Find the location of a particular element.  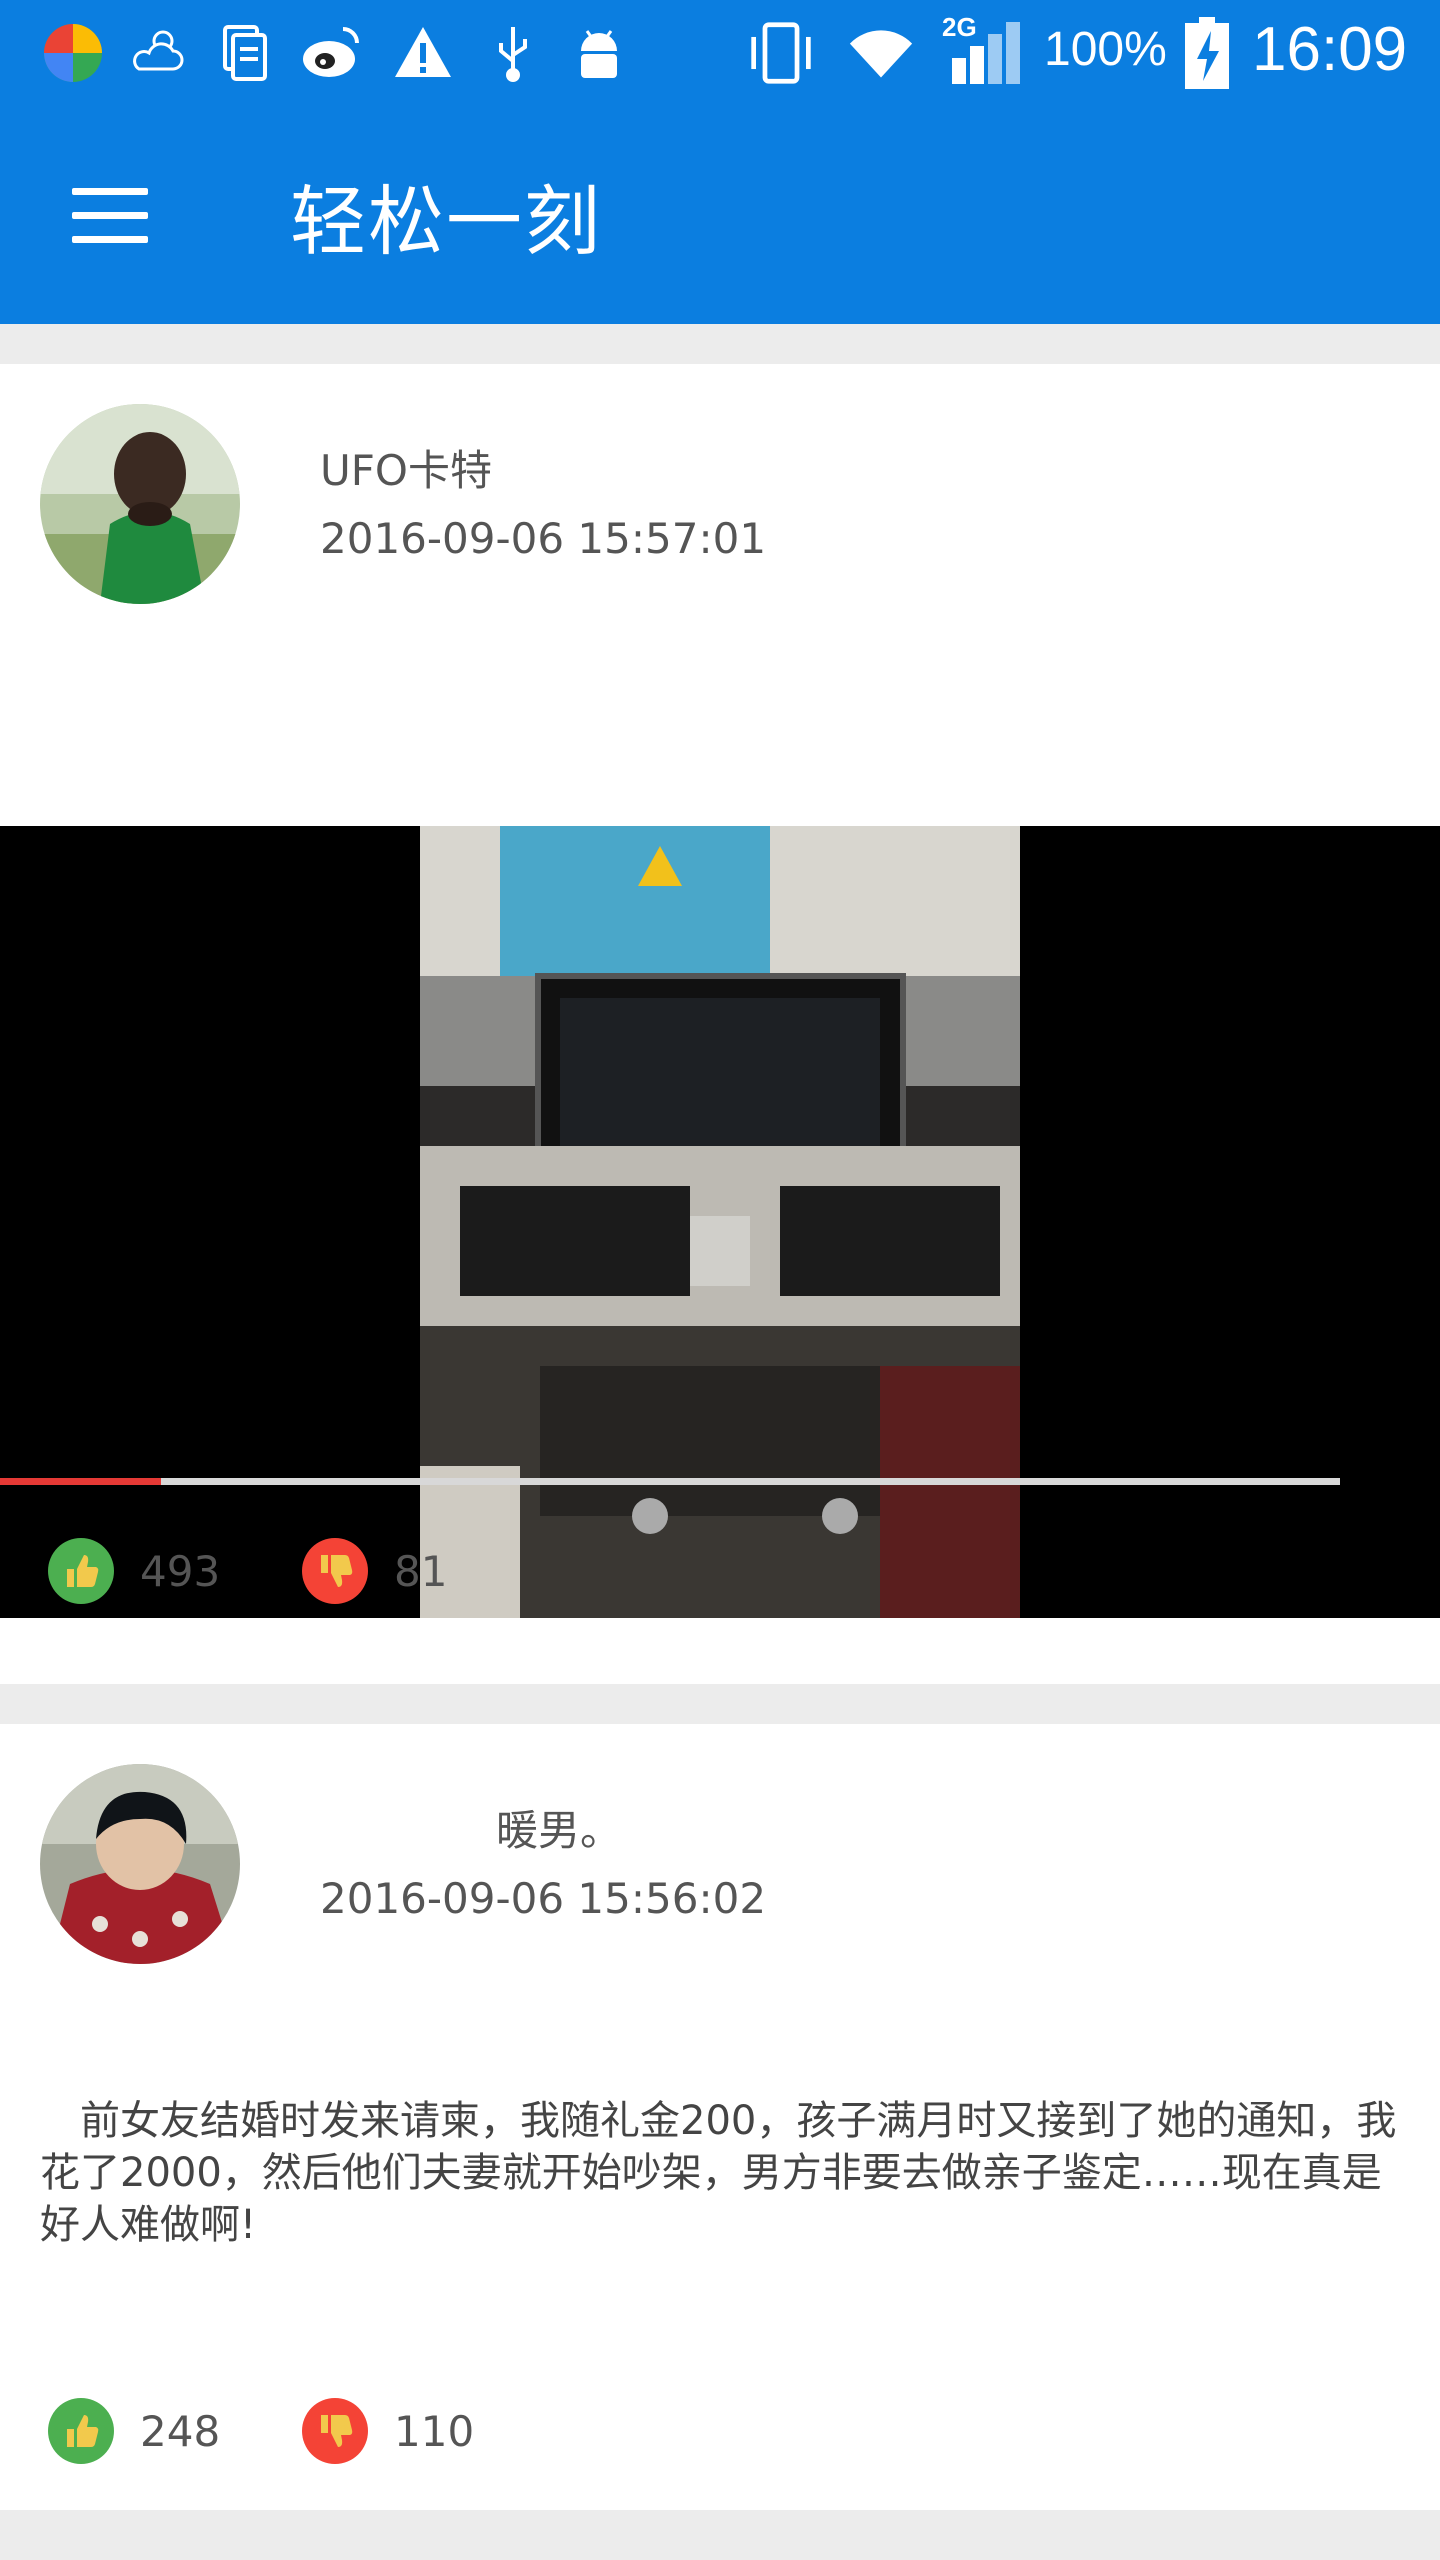

dislike-button: 110 is located at coordinates (388, 2431).